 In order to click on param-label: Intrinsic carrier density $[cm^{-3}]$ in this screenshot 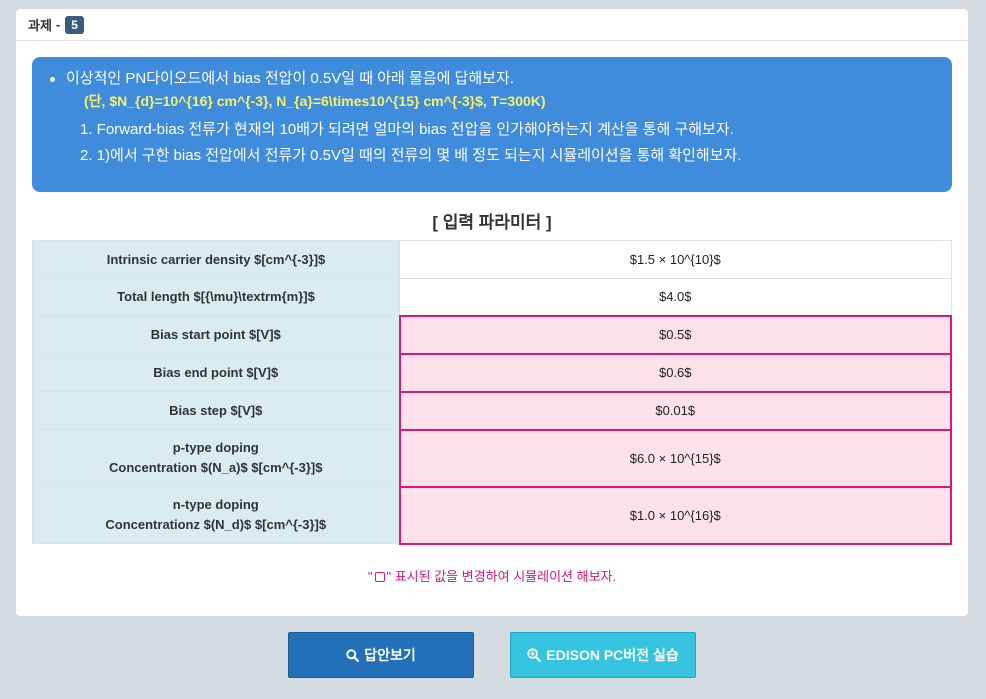, I will do `click(216, 259)`.